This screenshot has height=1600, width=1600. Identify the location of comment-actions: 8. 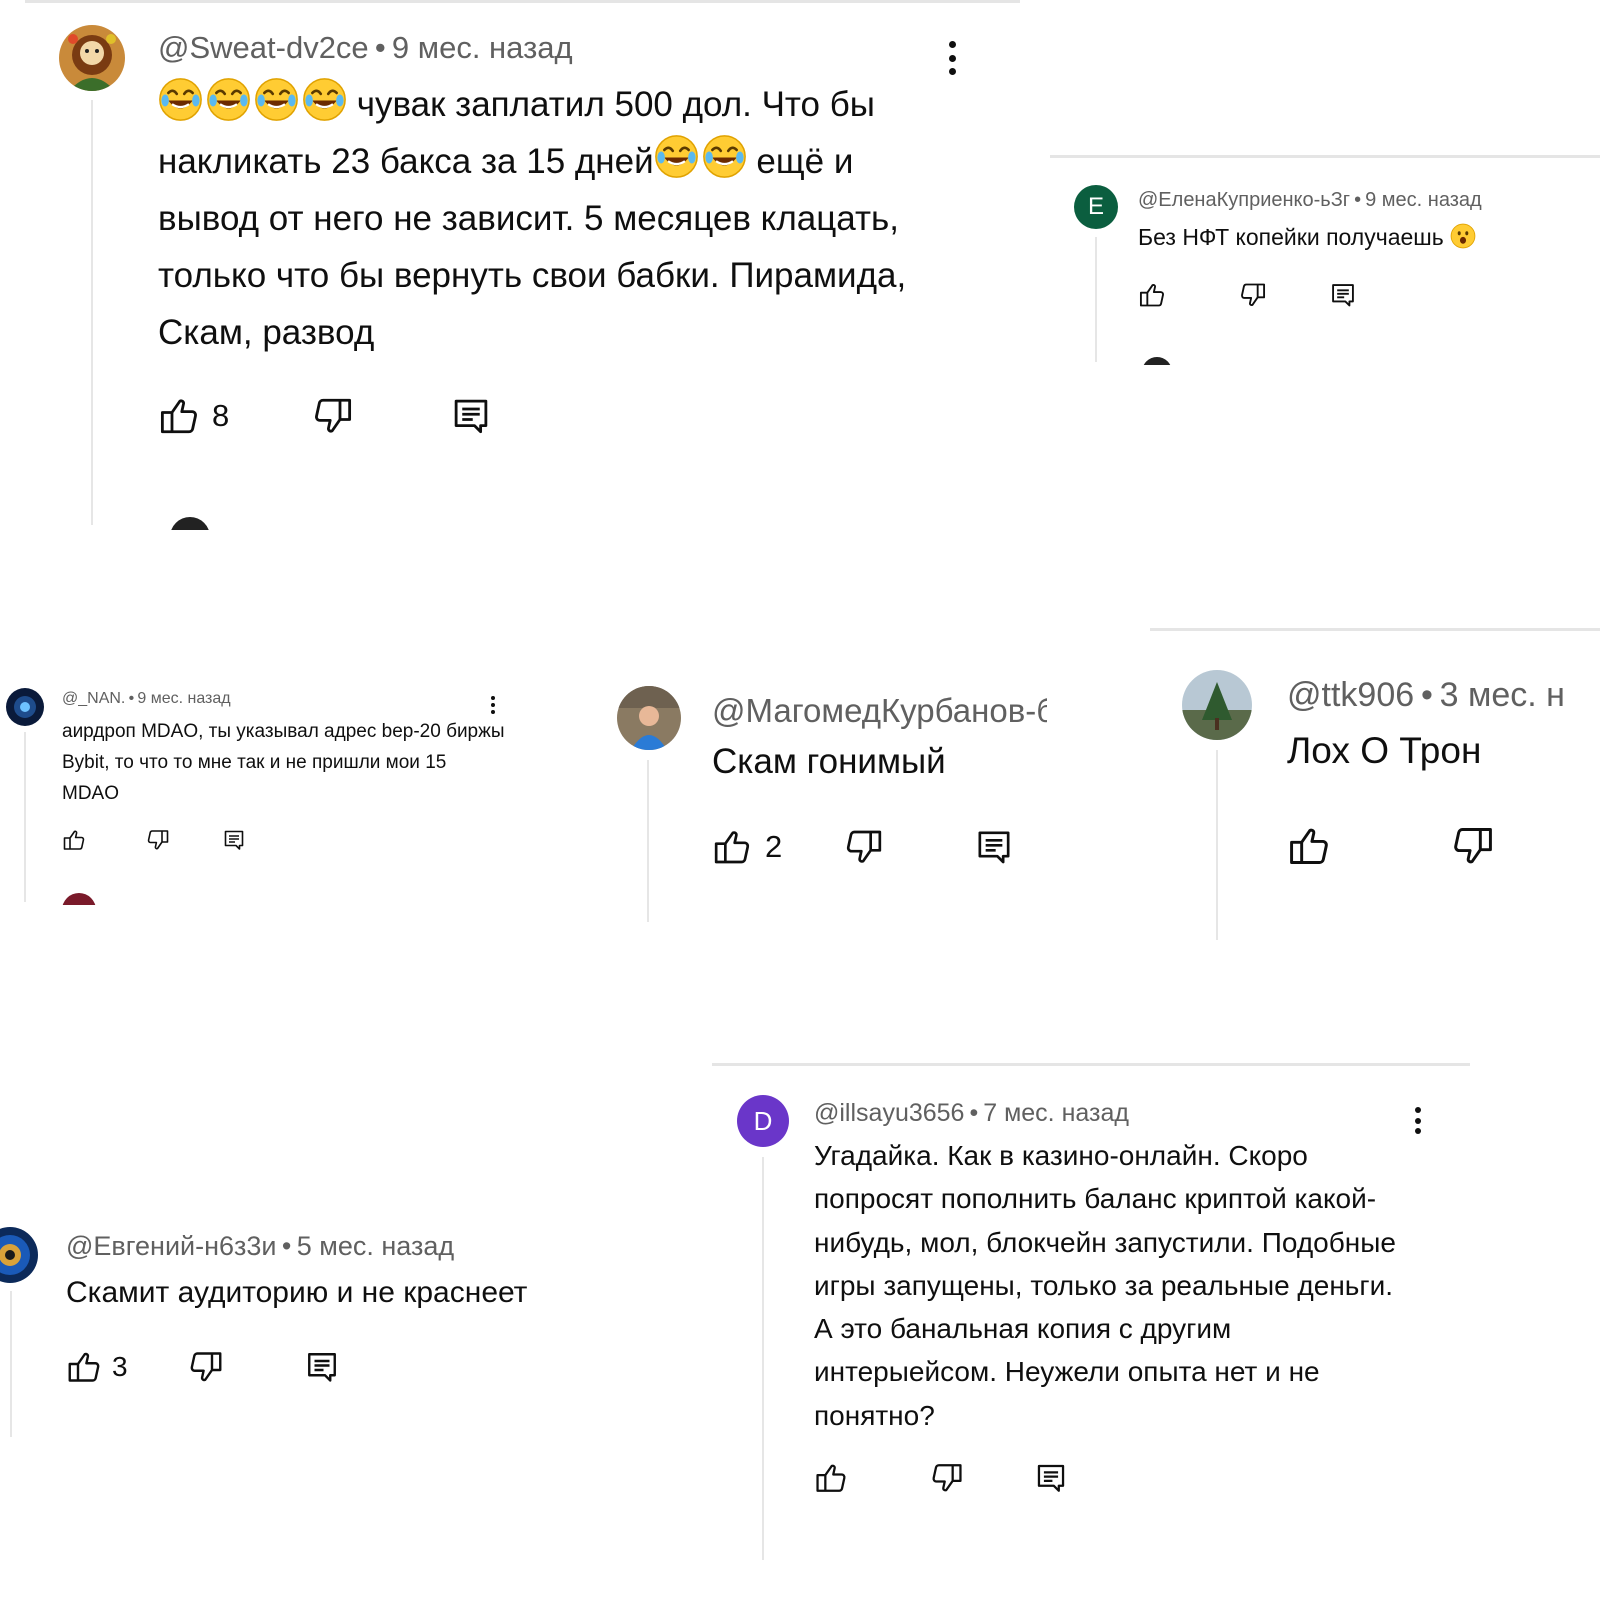
(325, 416).